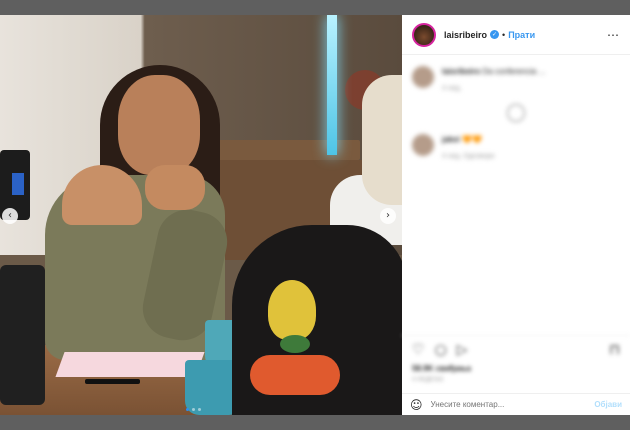 The image size is (630, 430). Describe the element at coordinates (418, 350) in the screenshot. I see `like-icon: ♡` at that location.